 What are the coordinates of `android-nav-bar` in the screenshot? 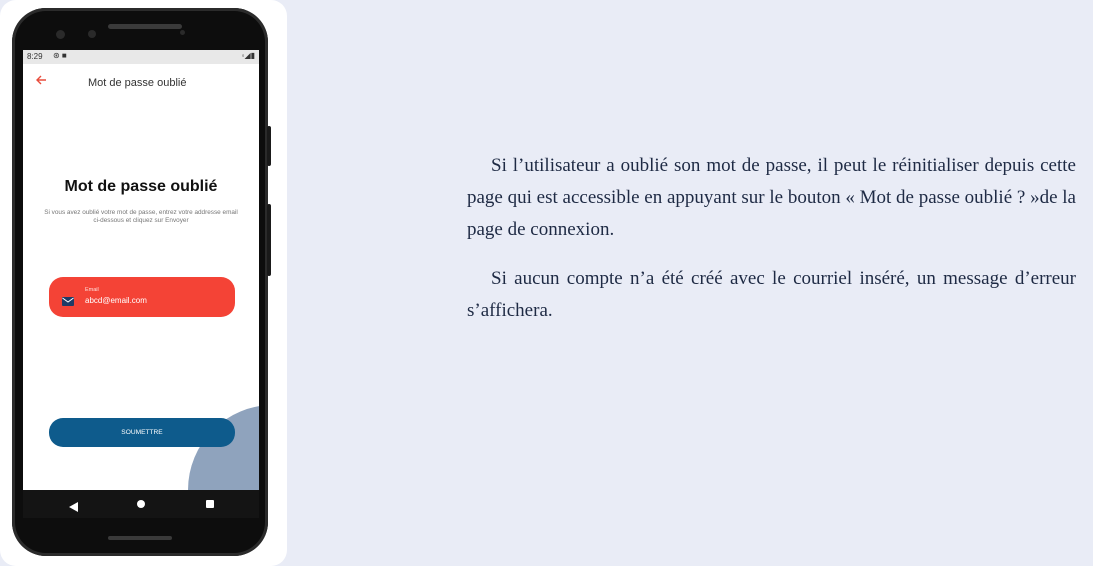 It's located at (141, 504).